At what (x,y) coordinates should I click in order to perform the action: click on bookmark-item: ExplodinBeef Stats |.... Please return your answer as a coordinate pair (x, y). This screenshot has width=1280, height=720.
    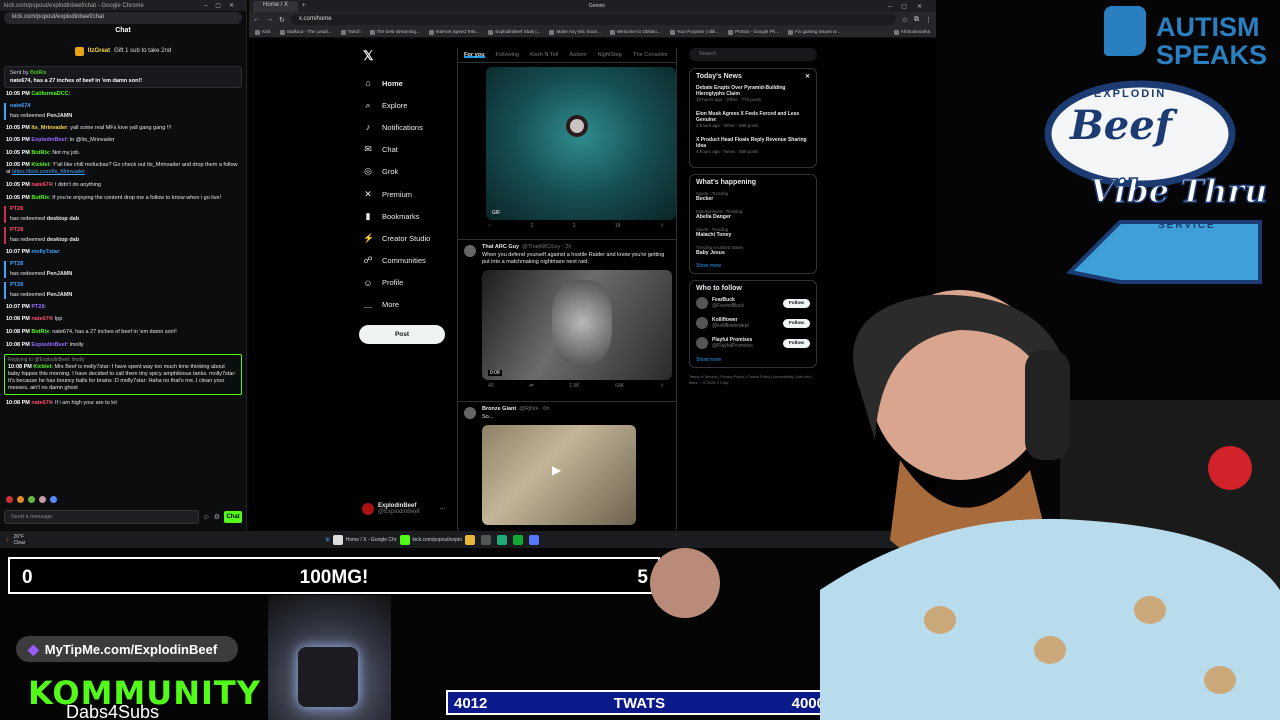
    Looking at the image, I should click on (514, 31).